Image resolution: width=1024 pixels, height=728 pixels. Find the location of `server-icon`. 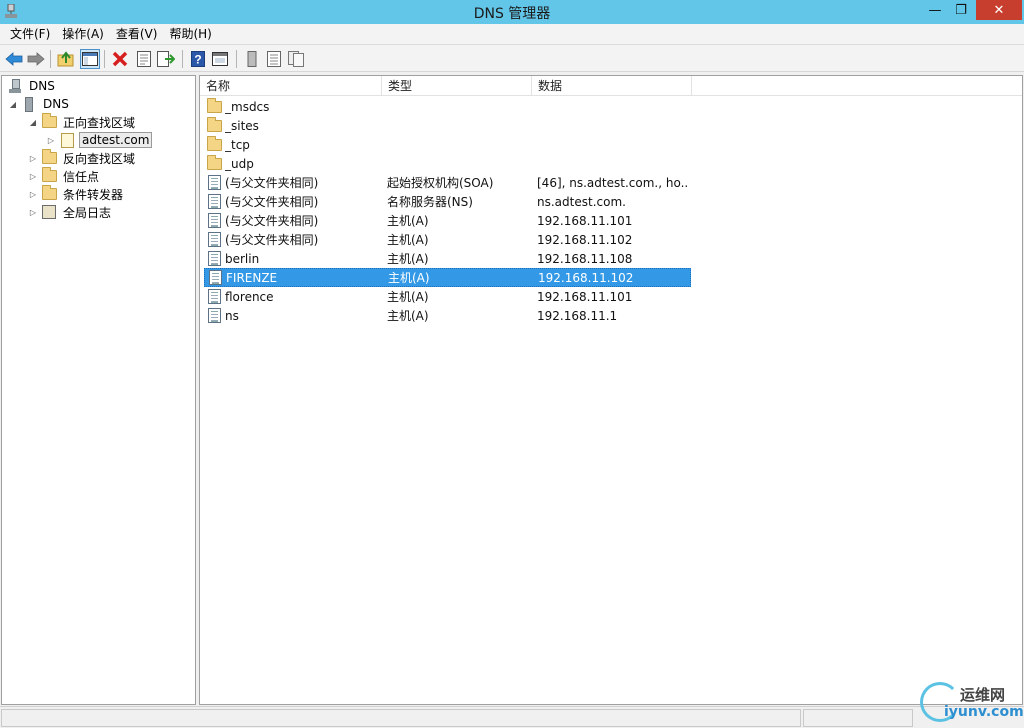

server-icon is located at coordinates (29, 104).